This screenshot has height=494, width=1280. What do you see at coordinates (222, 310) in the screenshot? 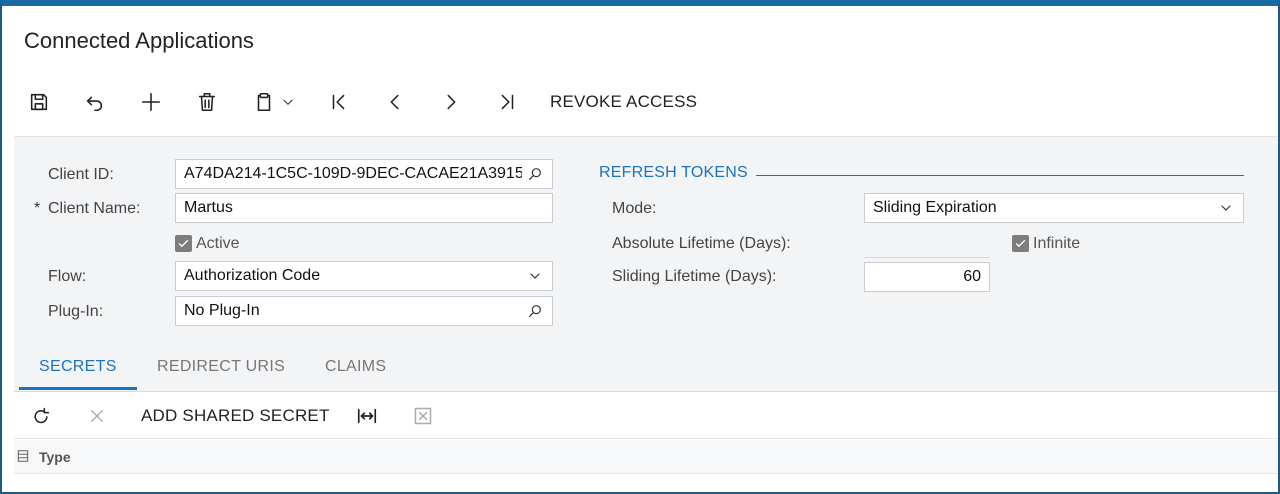
I see `plugin-value: No Plug-In` at bounding box center [222, 310].